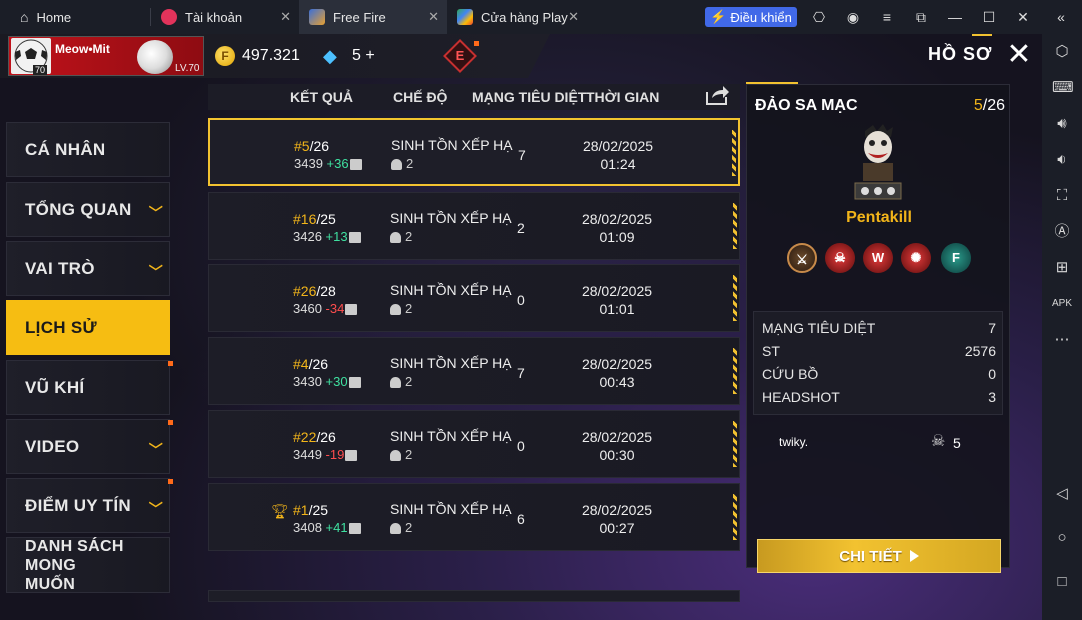  I want to click on teammate-kills: 5, so click(957, 443).